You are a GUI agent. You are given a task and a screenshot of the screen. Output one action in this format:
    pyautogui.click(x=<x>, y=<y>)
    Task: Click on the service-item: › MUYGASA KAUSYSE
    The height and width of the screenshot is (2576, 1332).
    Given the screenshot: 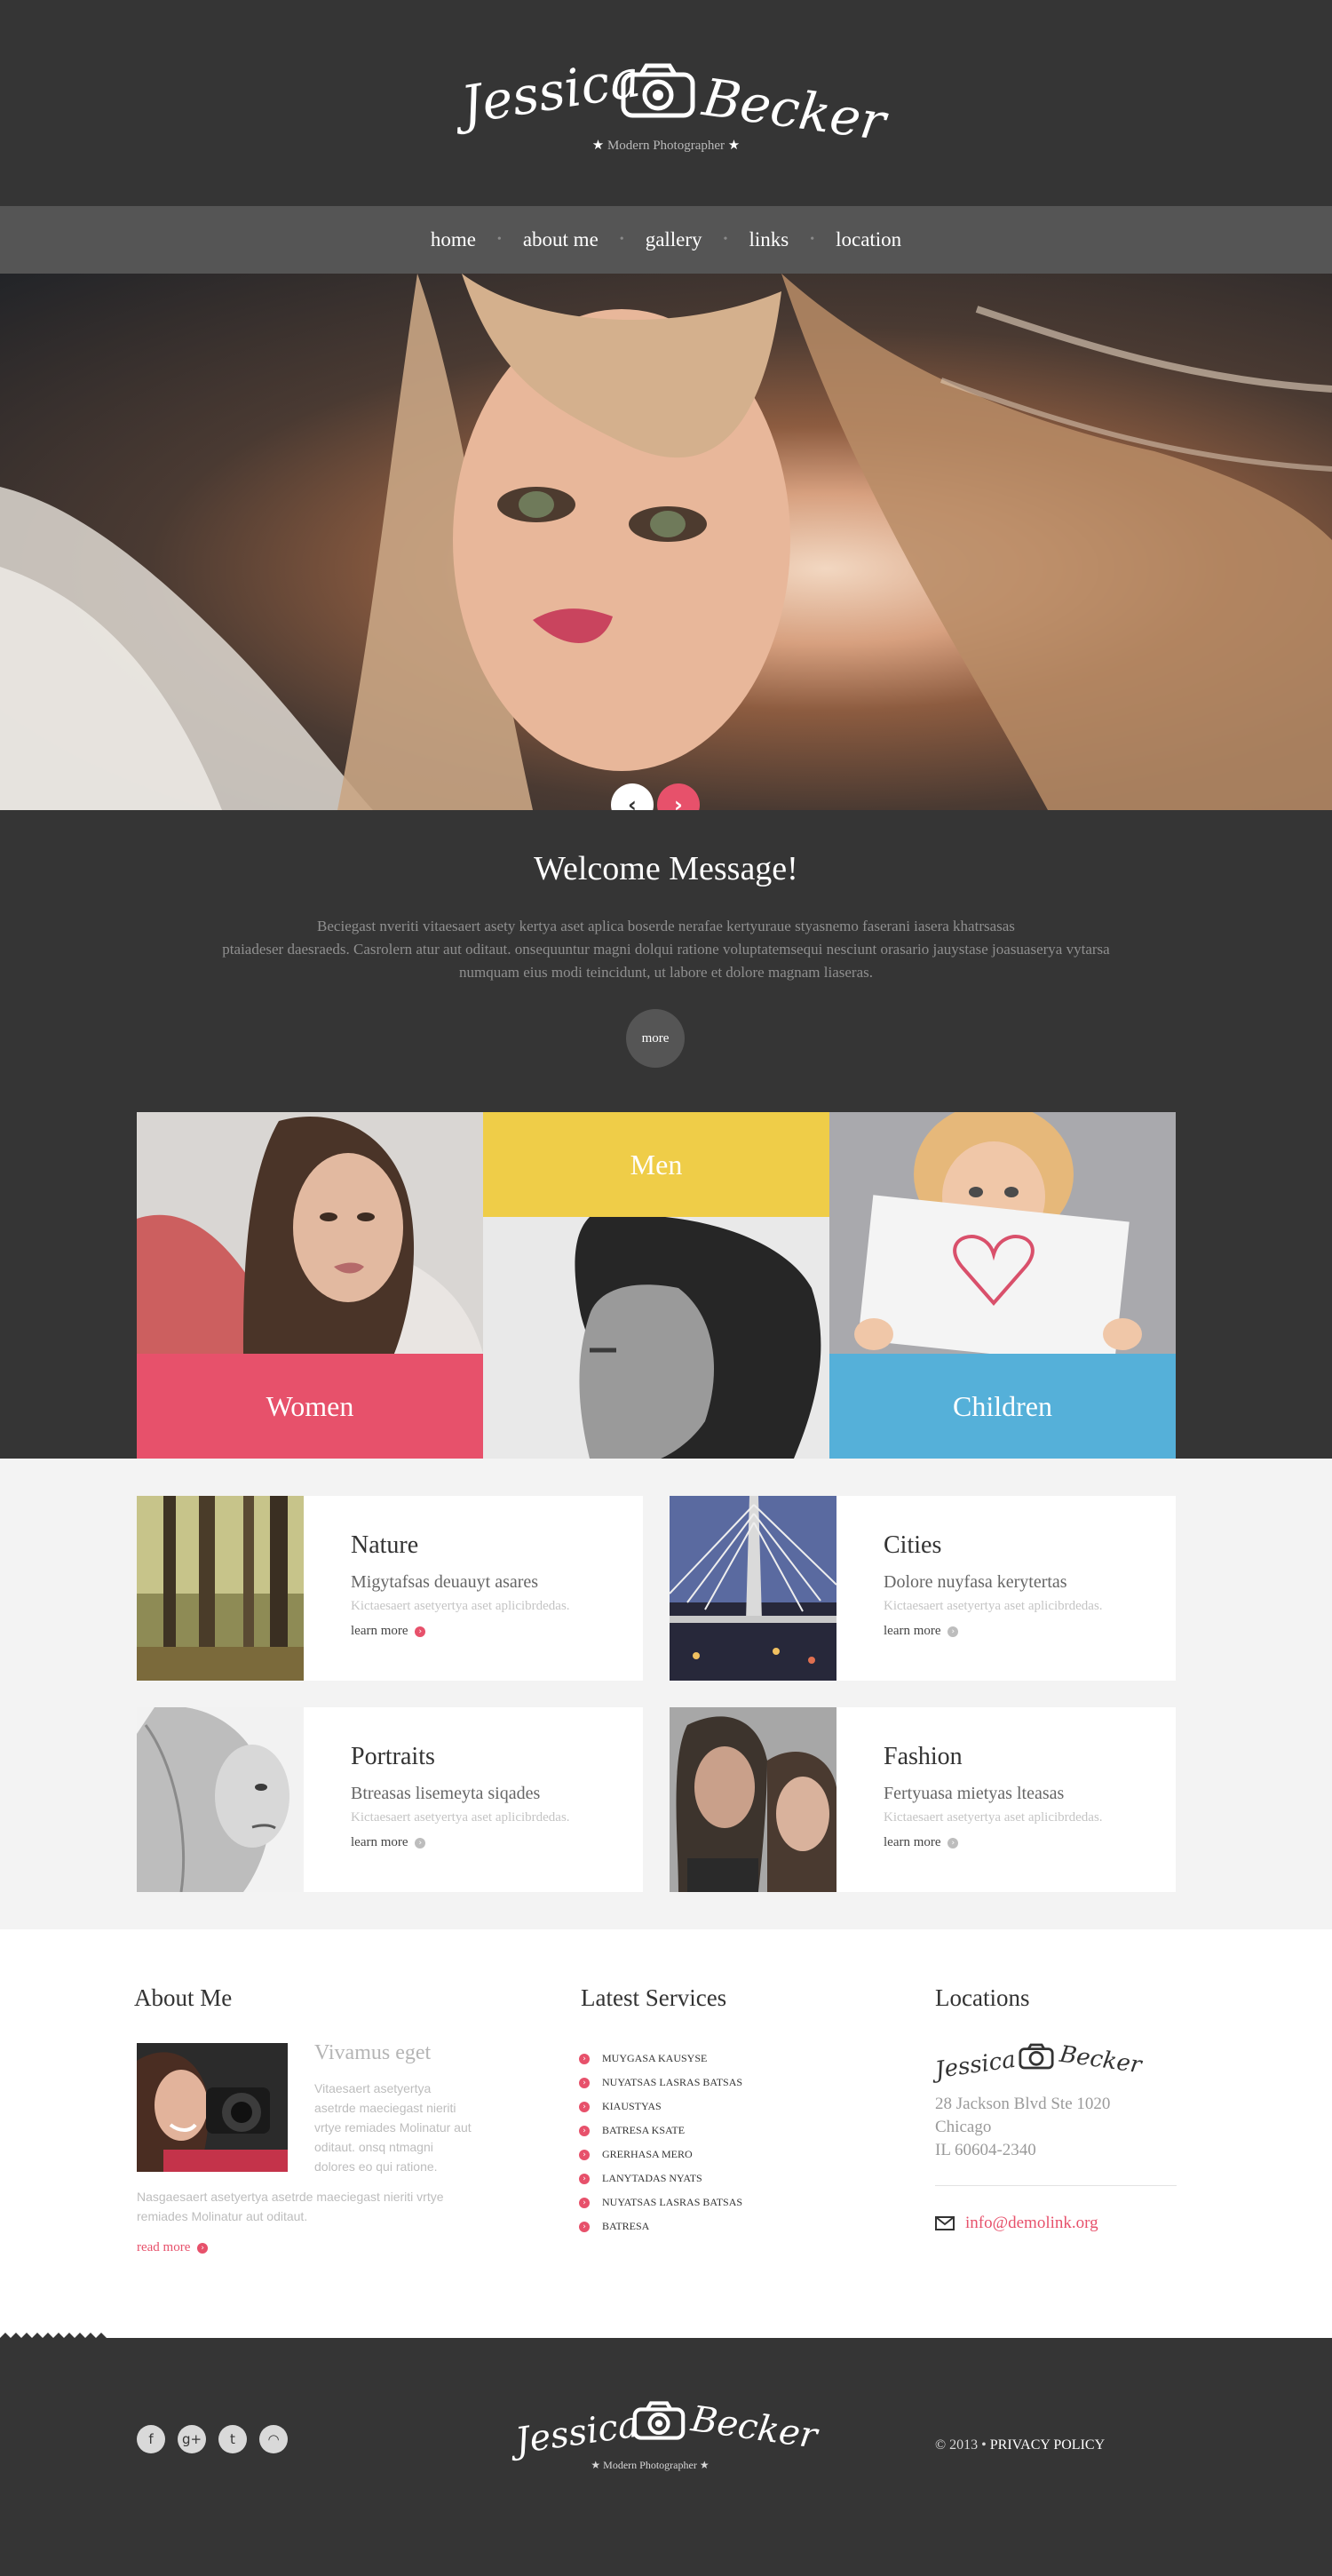 What is the action you would take?
    pyautogui.click(x=660, y=2059)
    